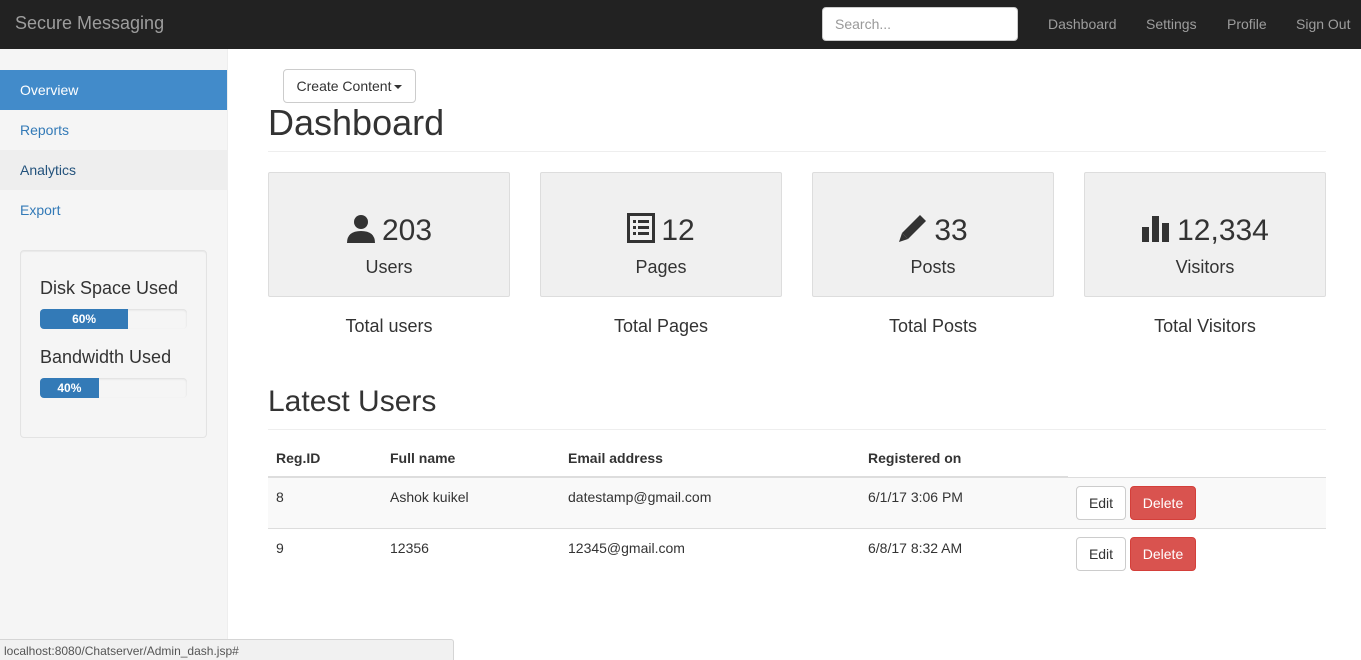 The width and height of the screenshot is (1361, 660). I want to click on title-divider, so click(797, 151).